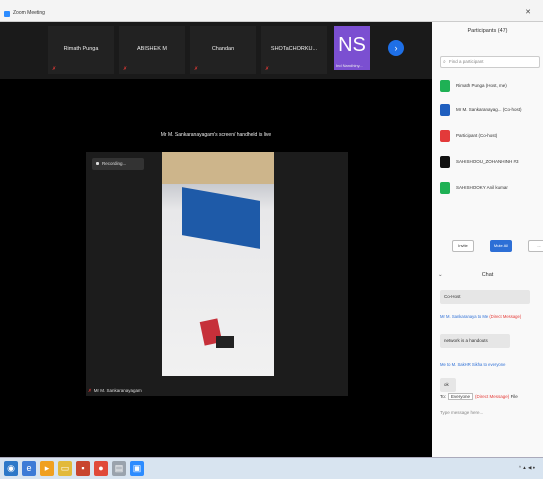 The width and height of the screenshot is (543, 479). I want to click on video-object, so click(225, 342).